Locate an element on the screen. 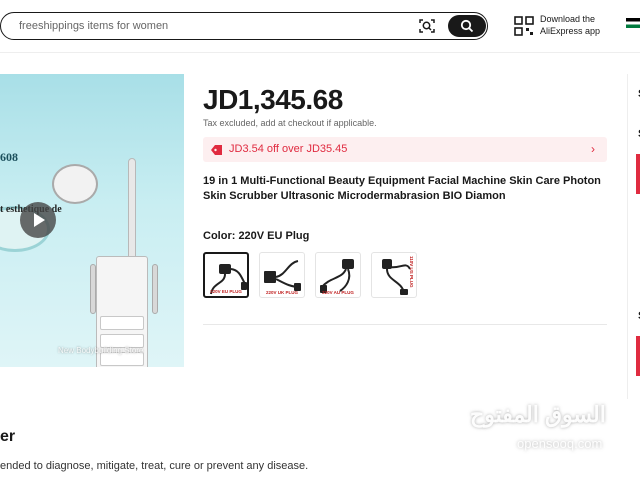 Image resolution: width=640 pixels, height=480 pixels. download-line-2: AliExpress app is located at coordinates (570, 31).